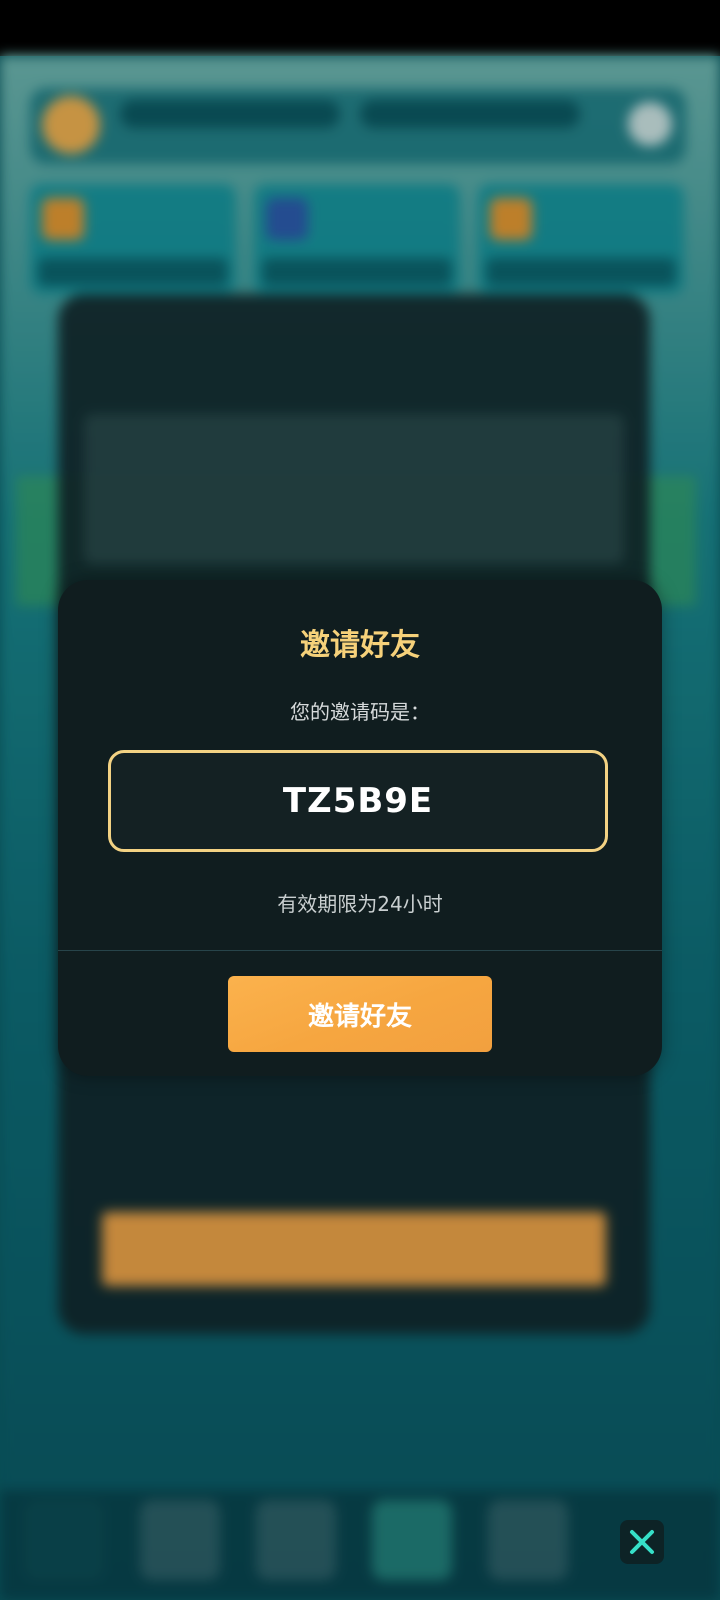  What do you see at coordinates (360, 904) in the screenshot?
I see `validity-text: 有效期限为24小时` at bounding box center [360, 904].